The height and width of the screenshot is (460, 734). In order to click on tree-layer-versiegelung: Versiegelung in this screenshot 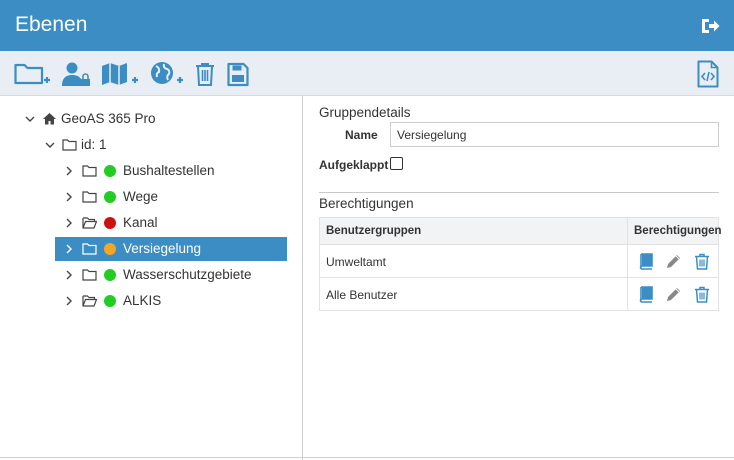, I will do `click(171, 249)`.